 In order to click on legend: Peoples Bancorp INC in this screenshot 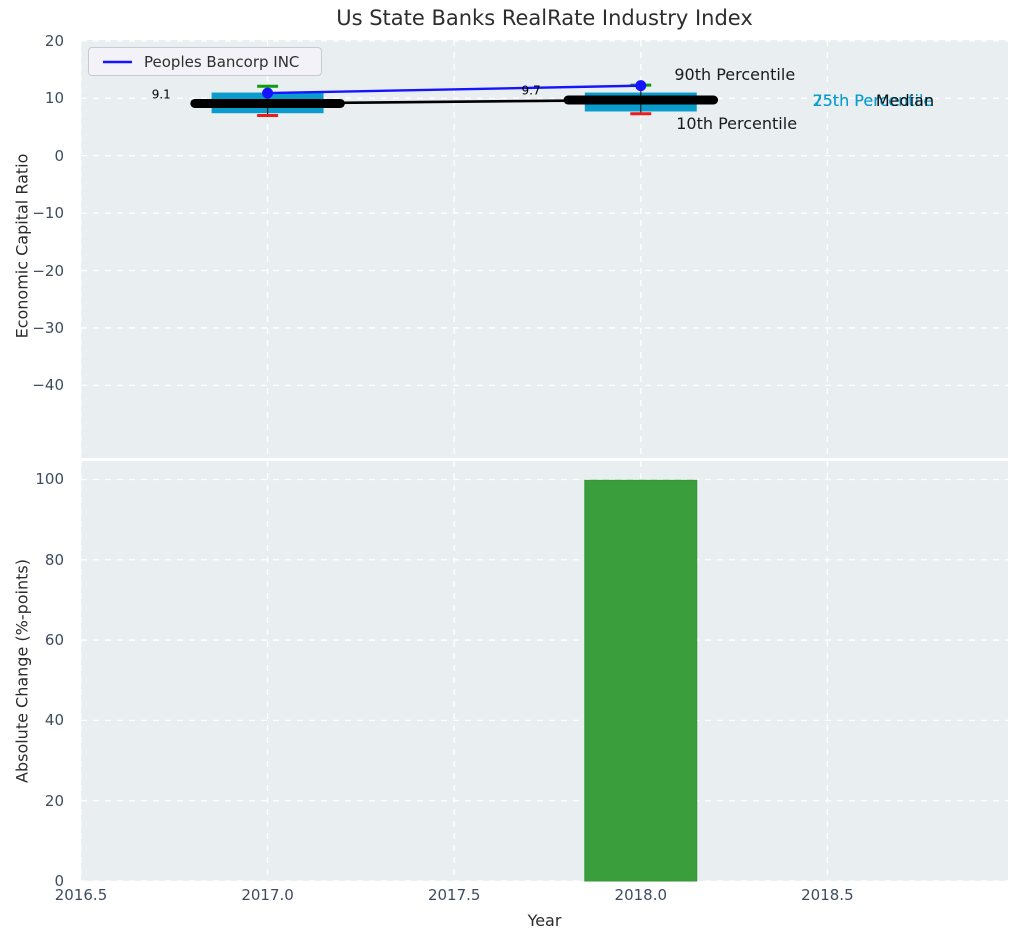, I will do `click(205, 61)`.